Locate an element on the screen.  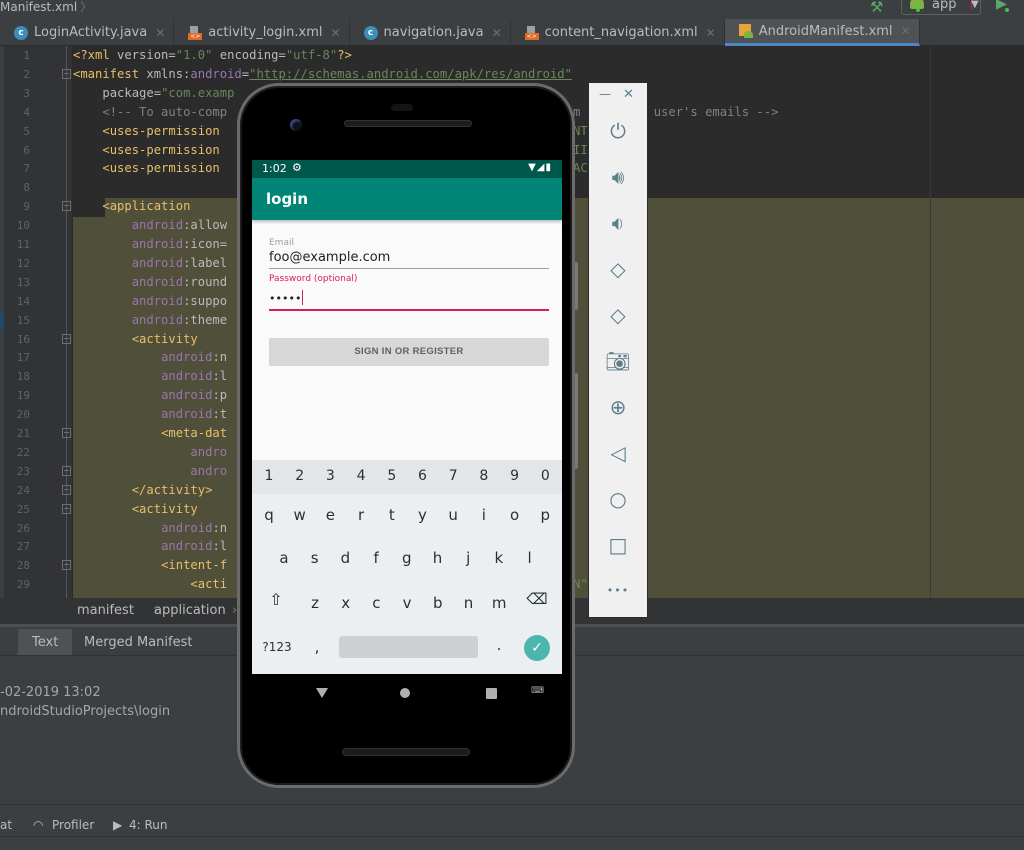
key-1: 1 is located at coordinates (269, 476).